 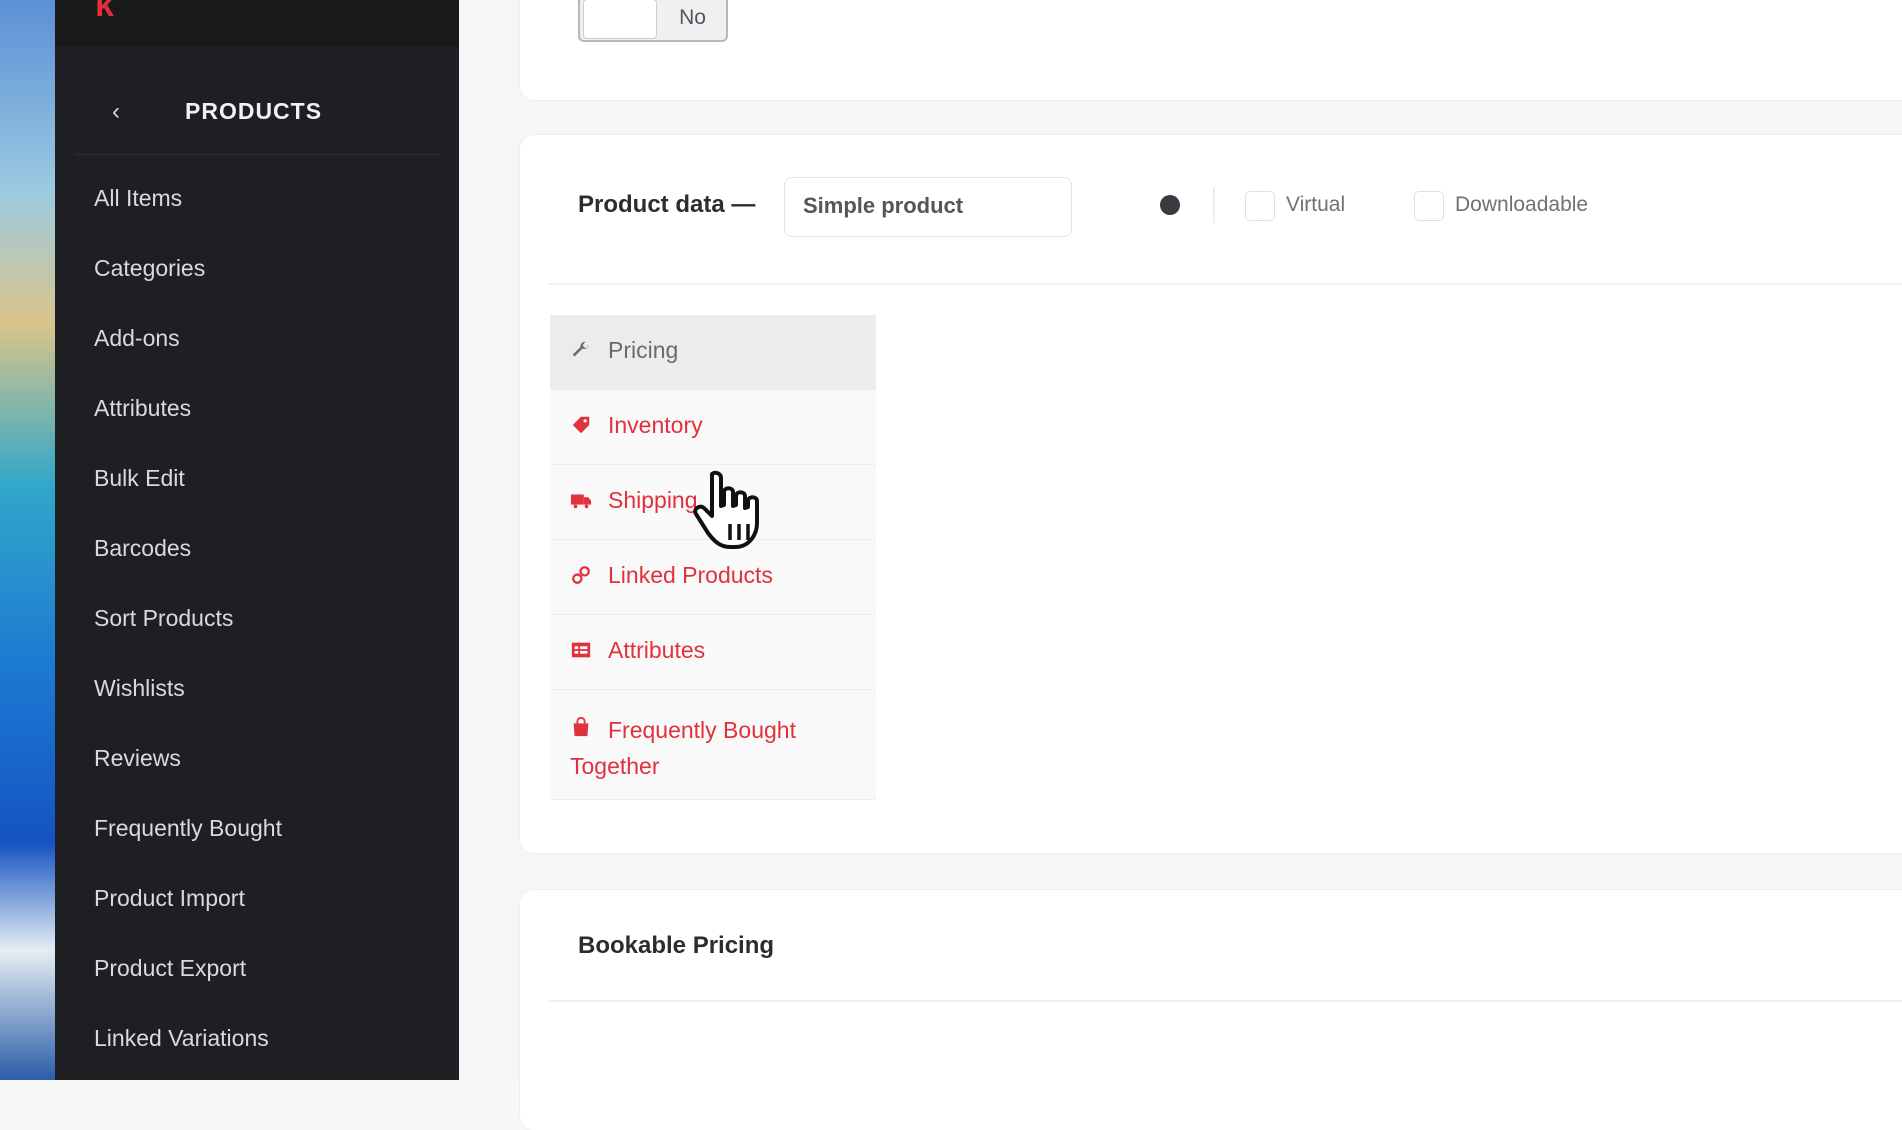 What do you see at coordinates (1429, 206) in the screenshot?
I see `downloadable-checkbox` at bounding box center [1429, 206].